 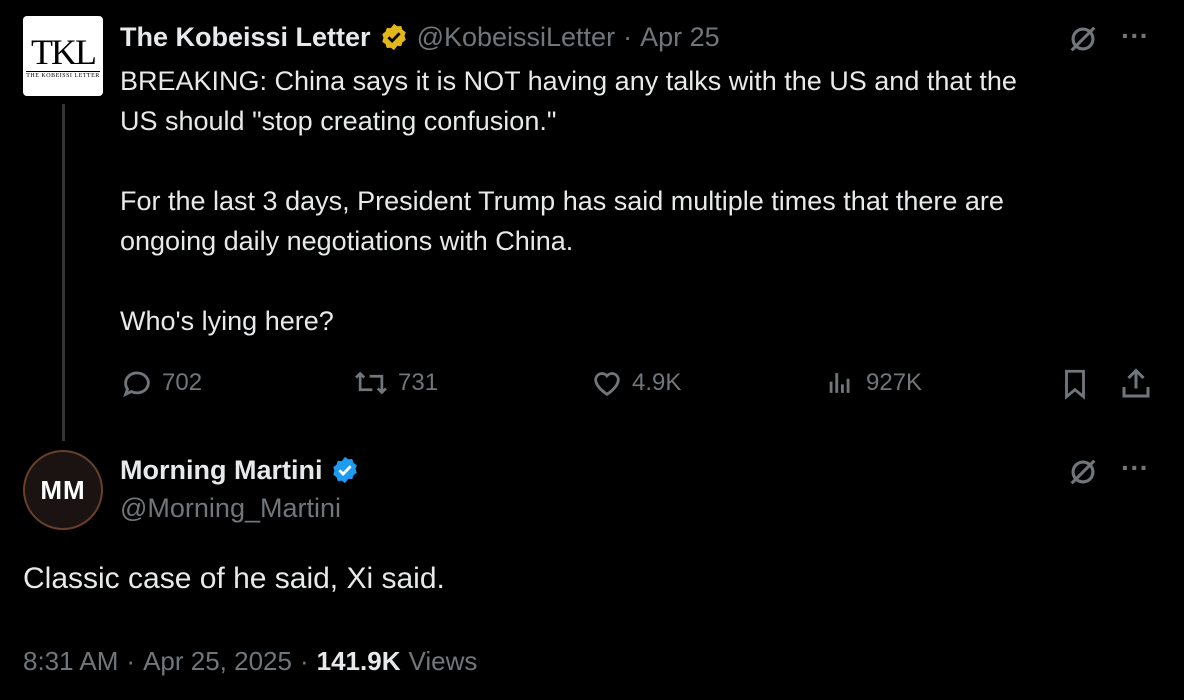 I want to click on reply-author-name: Morning Martini, so click(x=221, y=470).